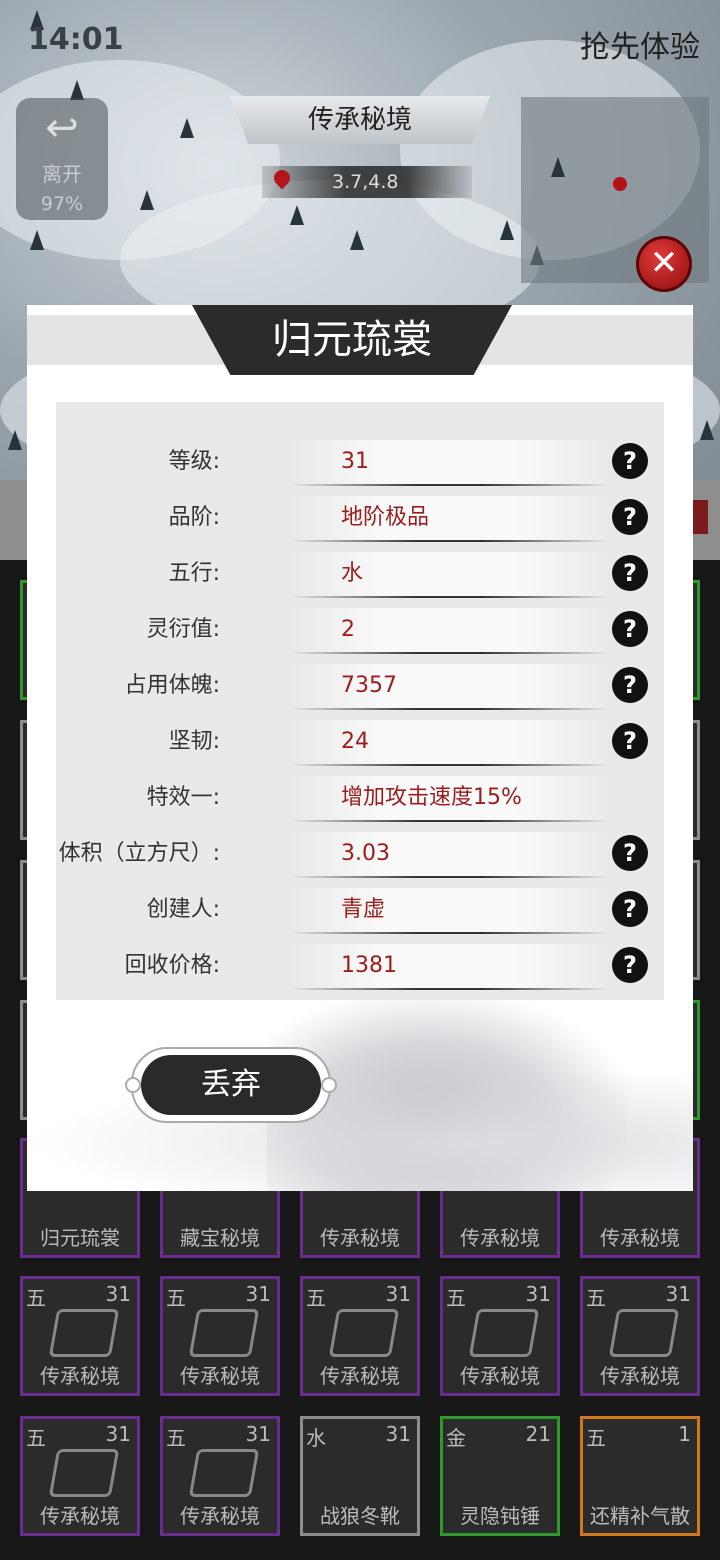 The image size is (720, 1560). I want to click on slot-name: 藏宝秘境, so click(220, 1238).